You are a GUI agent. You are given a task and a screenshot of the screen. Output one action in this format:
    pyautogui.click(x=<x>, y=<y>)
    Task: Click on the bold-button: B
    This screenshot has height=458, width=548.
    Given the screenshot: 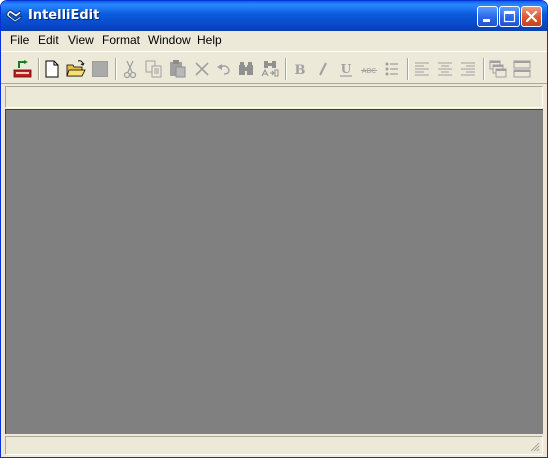 What is the action you would take?
    pyautogui.click(x=300, y=69)
    